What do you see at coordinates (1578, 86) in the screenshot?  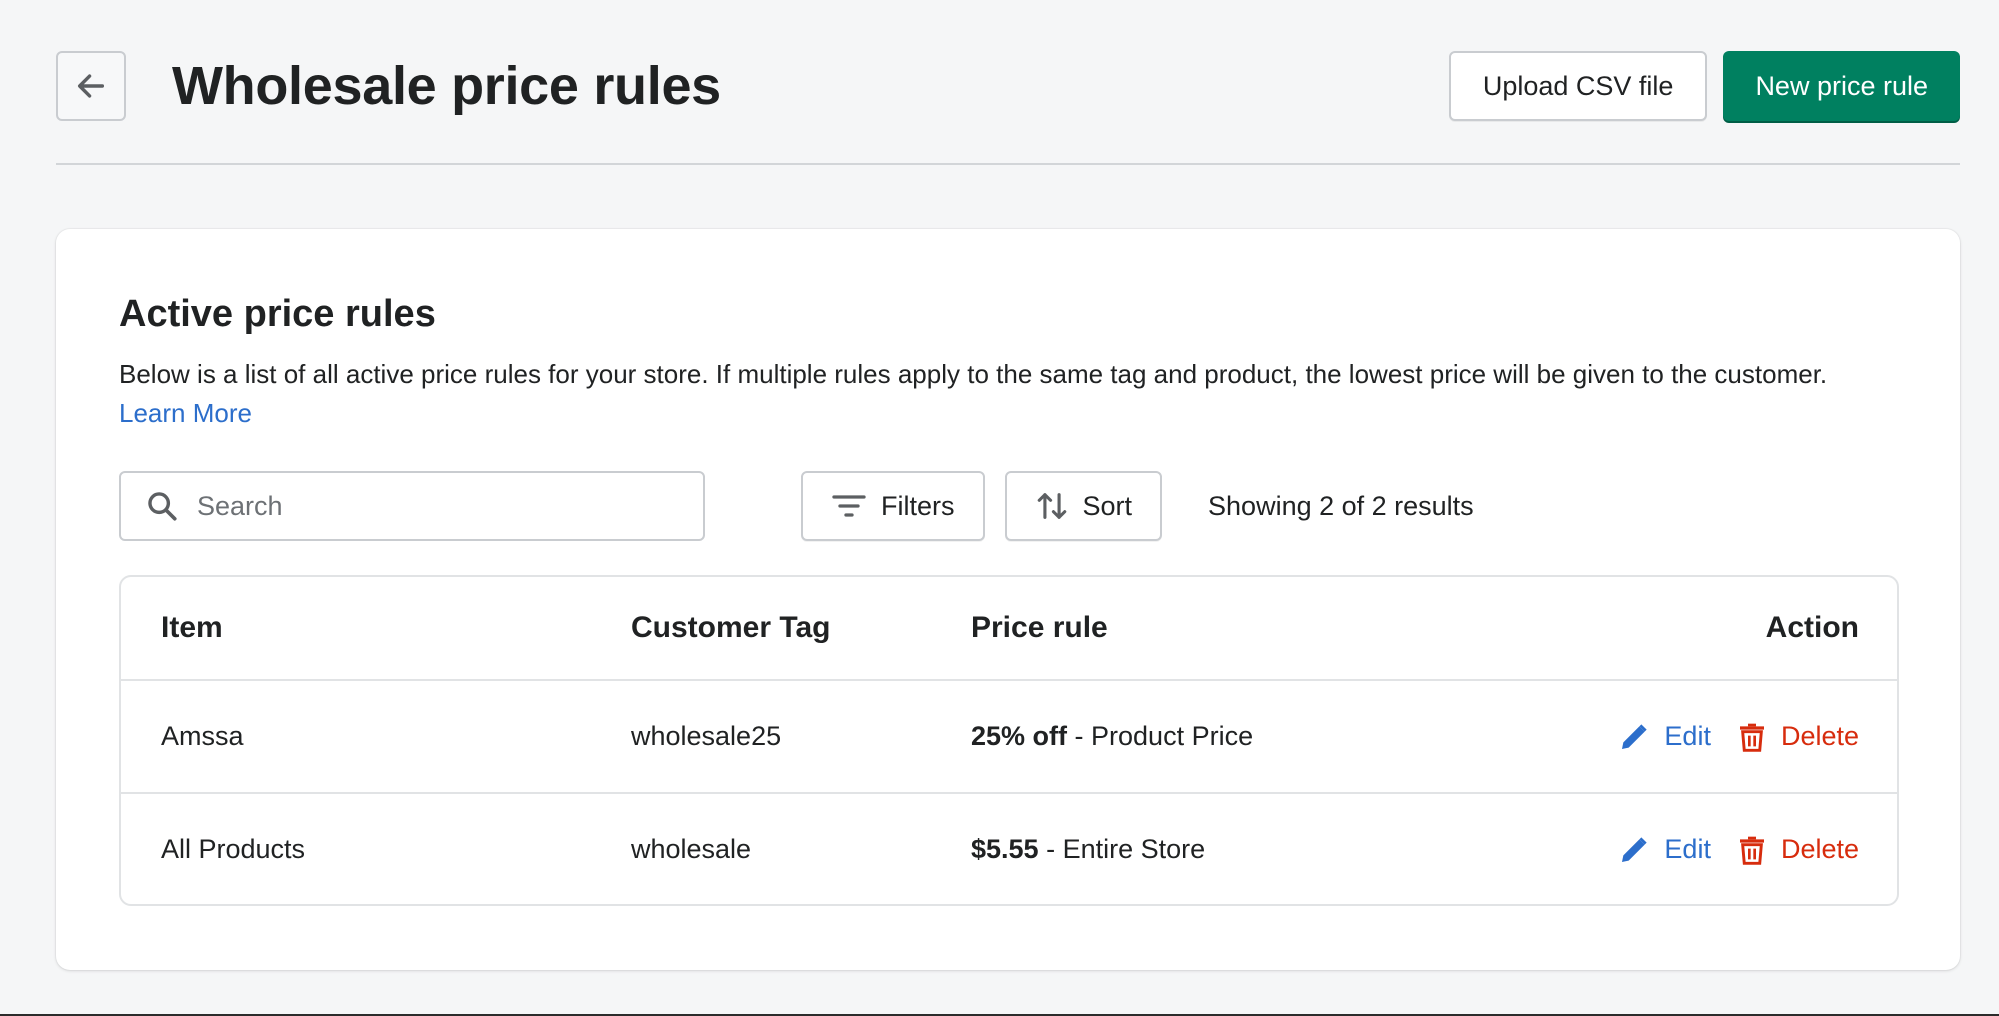 I see `upload-csv-button: Upload CSV file` at bounding box center [1578, 86].